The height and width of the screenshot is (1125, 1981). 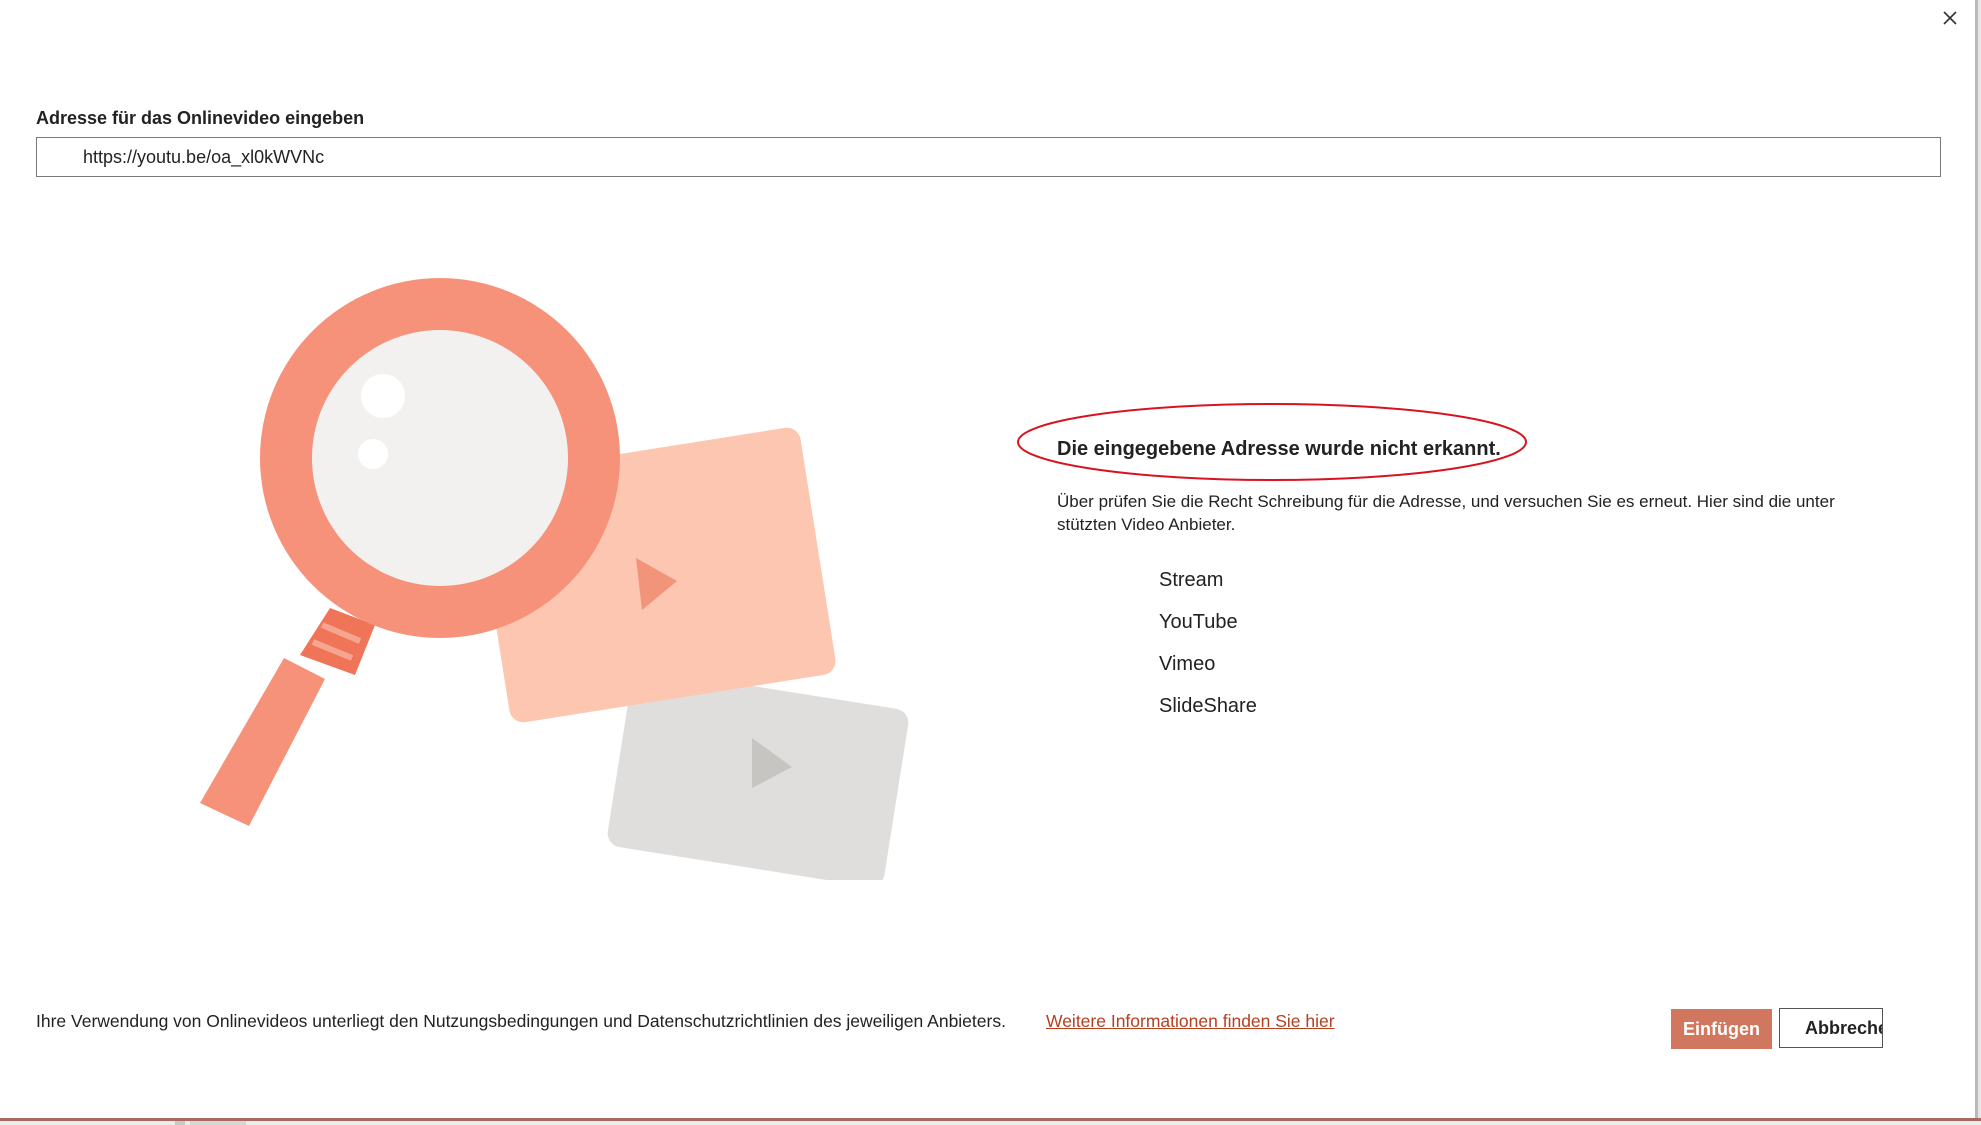 I want to click on close-button, so click(x=1950, y=18).